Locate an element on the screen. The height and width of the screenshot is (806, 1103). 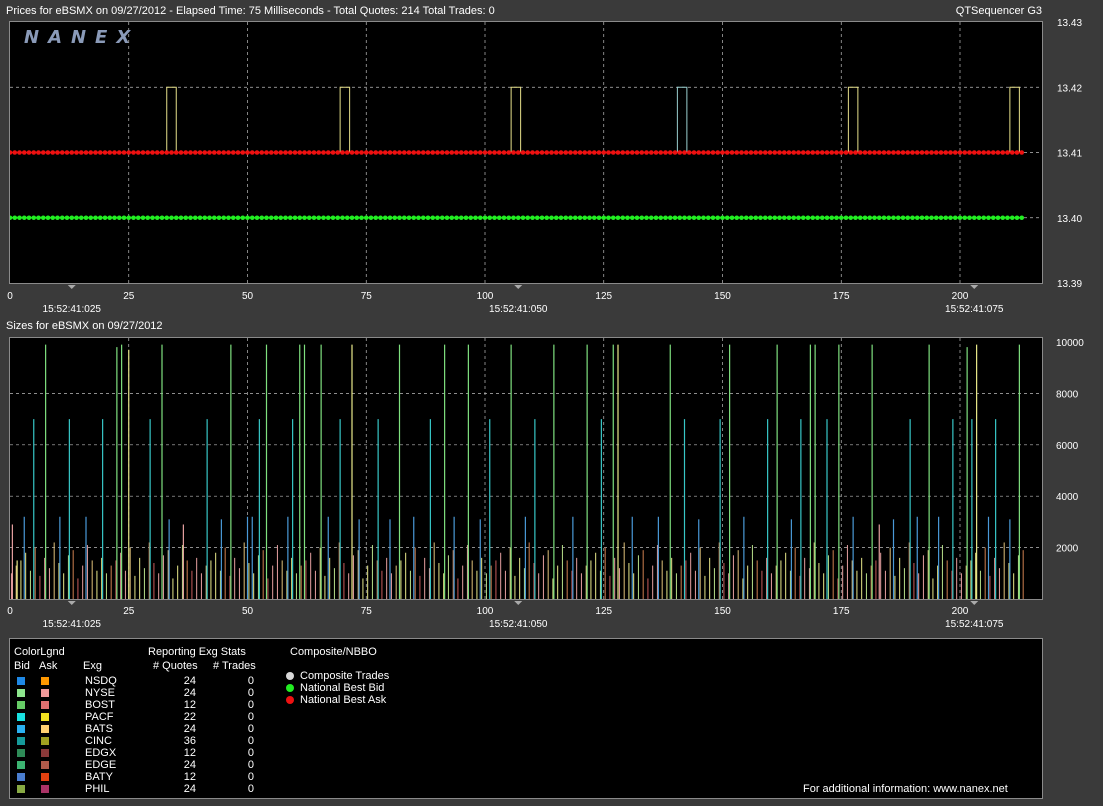
size-x-tick-label: 125 is located at coordinates (603, 611).